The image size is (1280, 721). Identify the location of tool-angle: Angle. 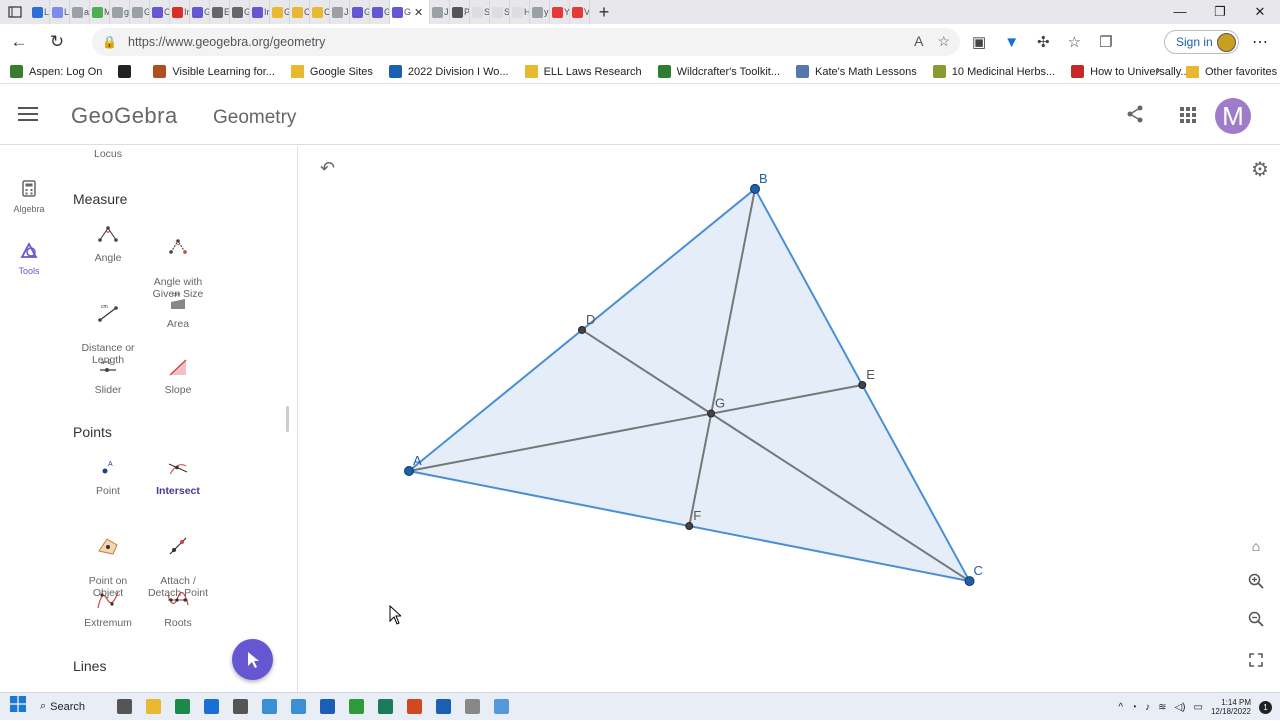
(108, 244).